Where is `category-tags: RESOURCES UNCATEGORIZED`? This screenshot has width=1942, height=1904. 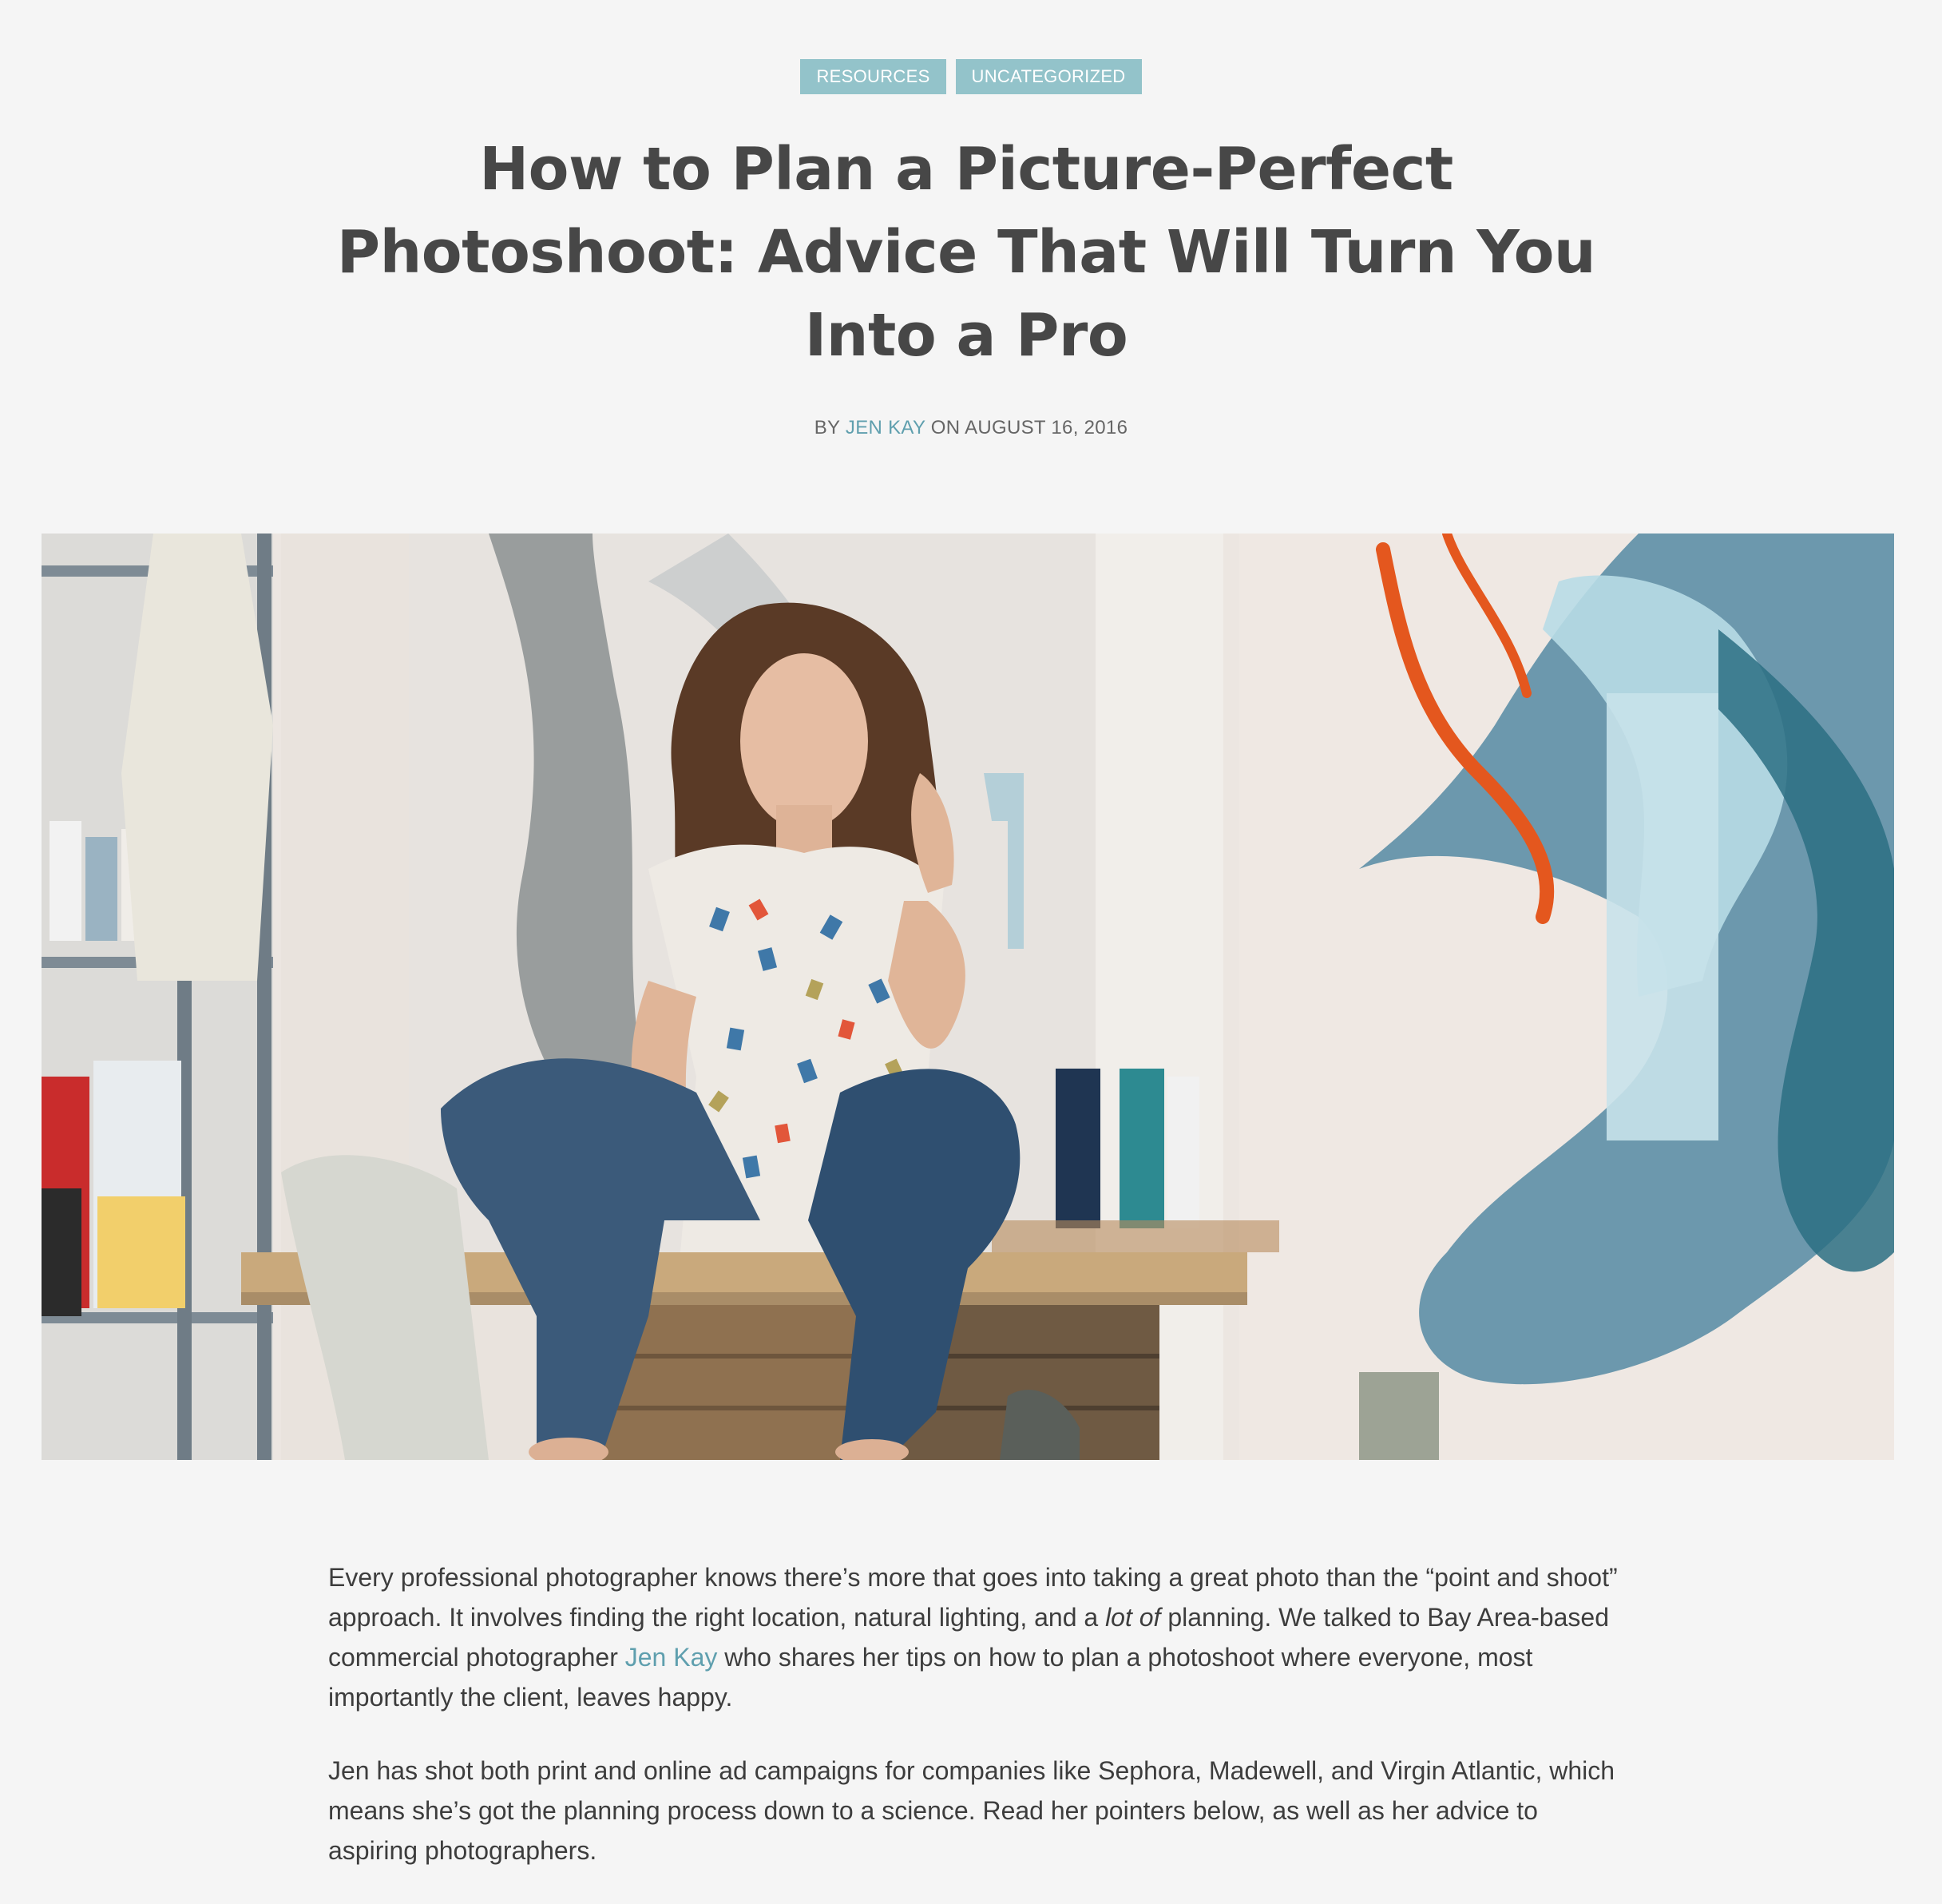
category-tags: RESOURCES UNCATEGORIZED is located at coordinates (971, 76).